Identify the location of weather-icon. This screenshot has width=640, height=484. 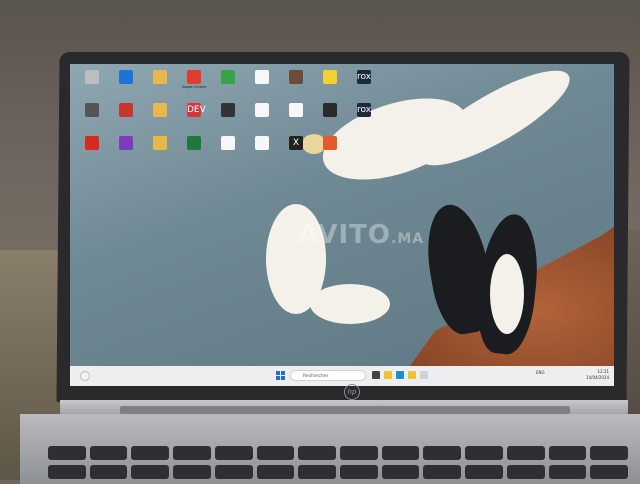
(85, 376).